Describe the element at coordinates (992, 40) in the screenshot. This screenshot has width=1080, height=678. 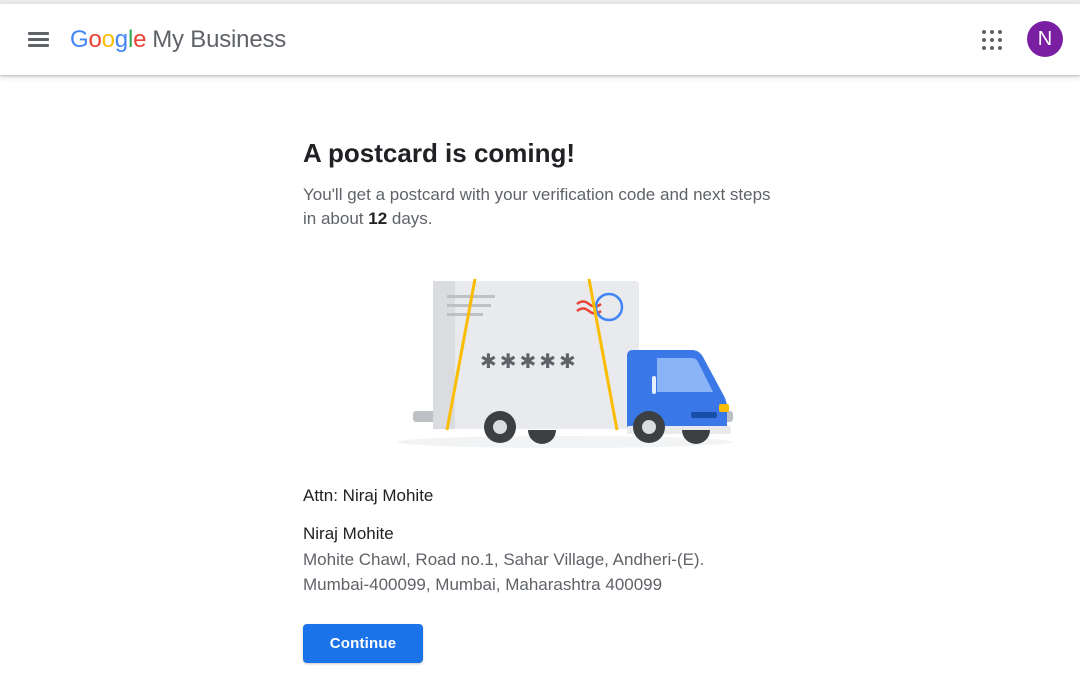
I see `apps-grid-icon` at that location.